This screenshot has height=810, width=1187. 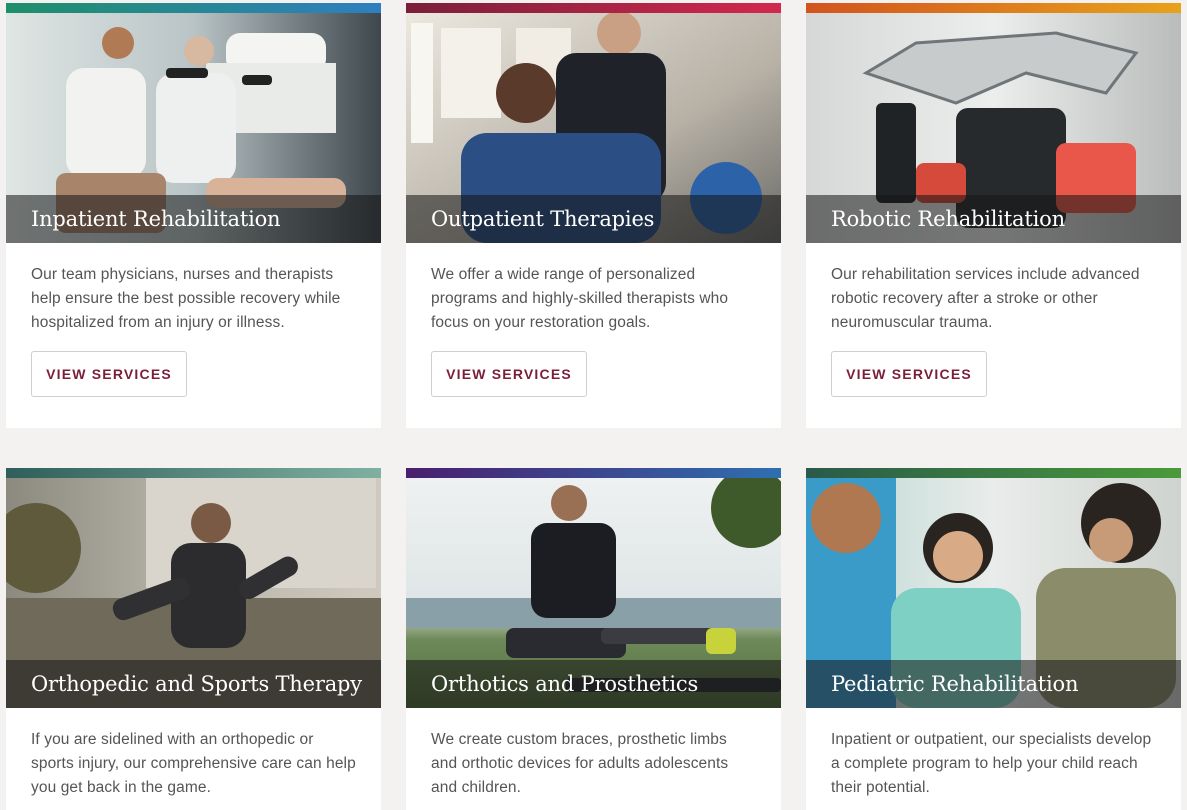 What do you see at coordinates (543, 219) in the screenshot?
I see `card-title: Outpatient Therapies` at bounding box center [543, 219].